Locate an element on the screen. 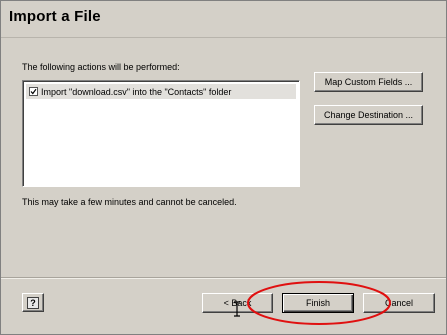  help-button: ? is located at coordinates (33, 302).